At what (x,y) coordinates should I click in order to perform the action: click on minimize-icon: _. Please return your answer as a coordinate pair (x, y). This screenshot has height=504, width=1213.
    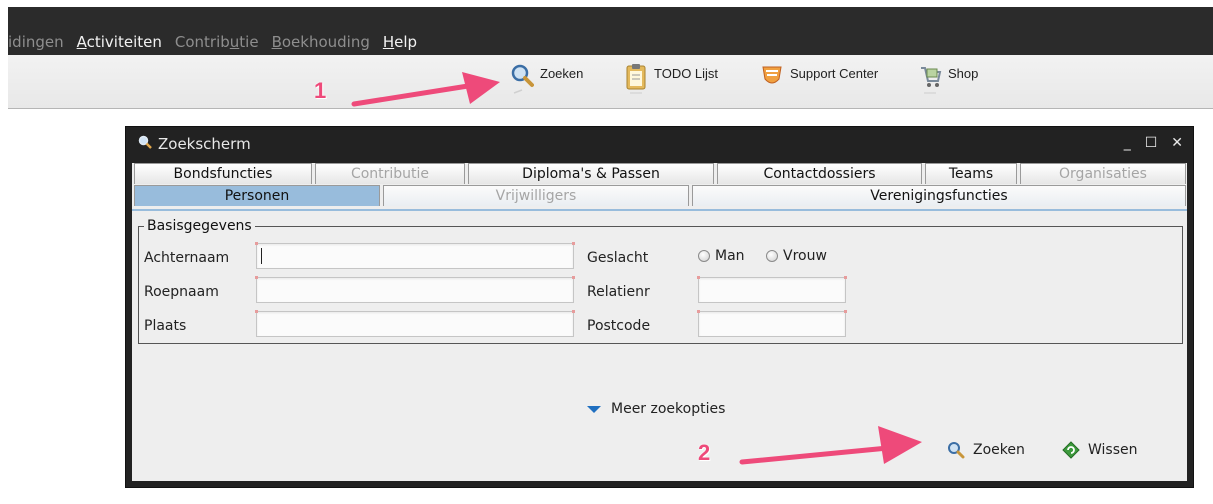
    Looking at the image, I should click on (1127, 143).